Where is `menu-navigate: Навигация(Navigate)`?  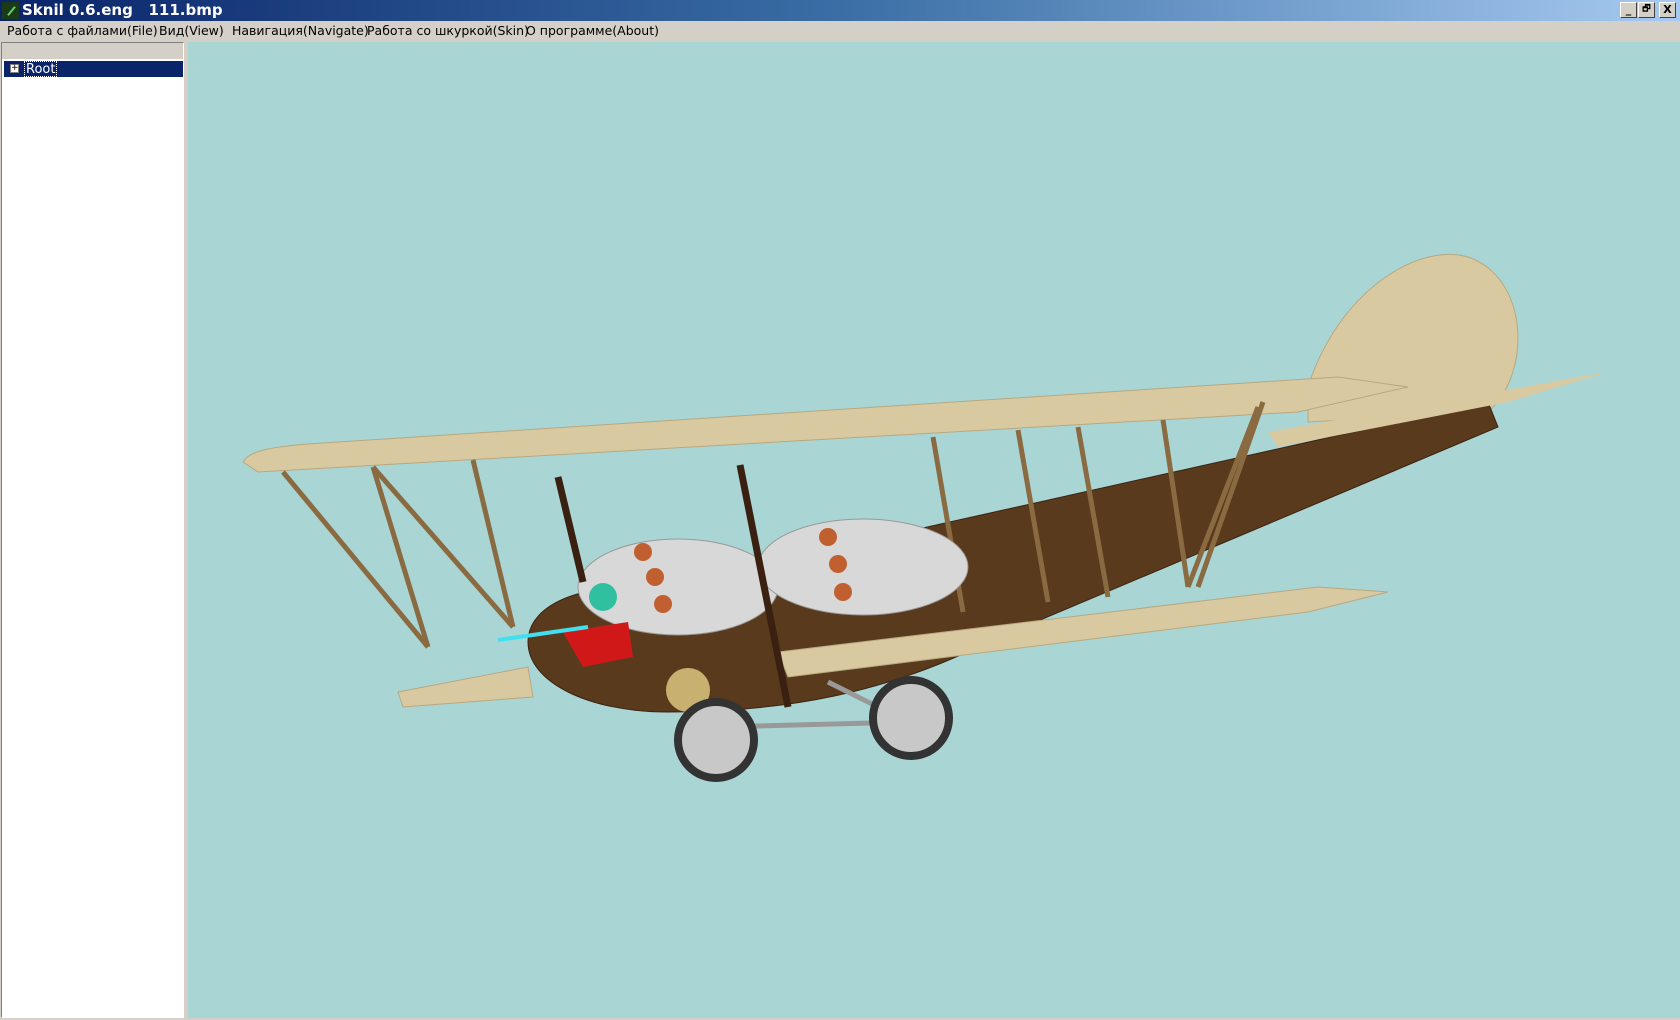 menu-navigate: Навигация(Navigate) is located at coordinates (300, 31).